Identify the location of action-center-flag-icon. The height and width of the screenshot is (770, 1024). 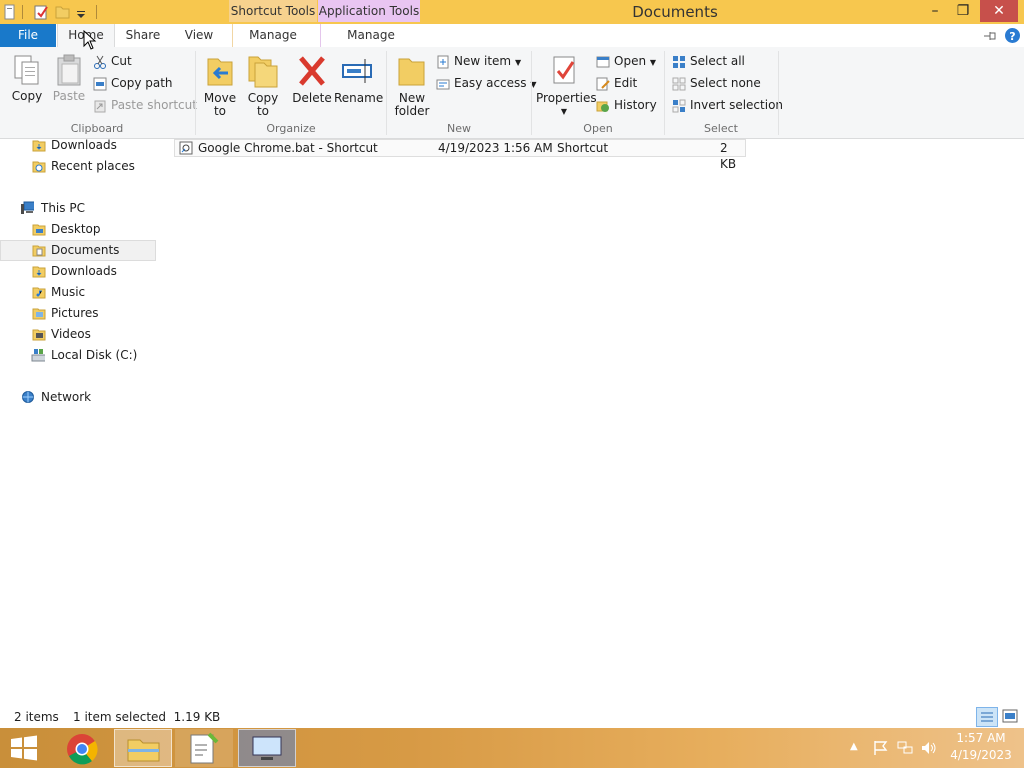
(881, 748).